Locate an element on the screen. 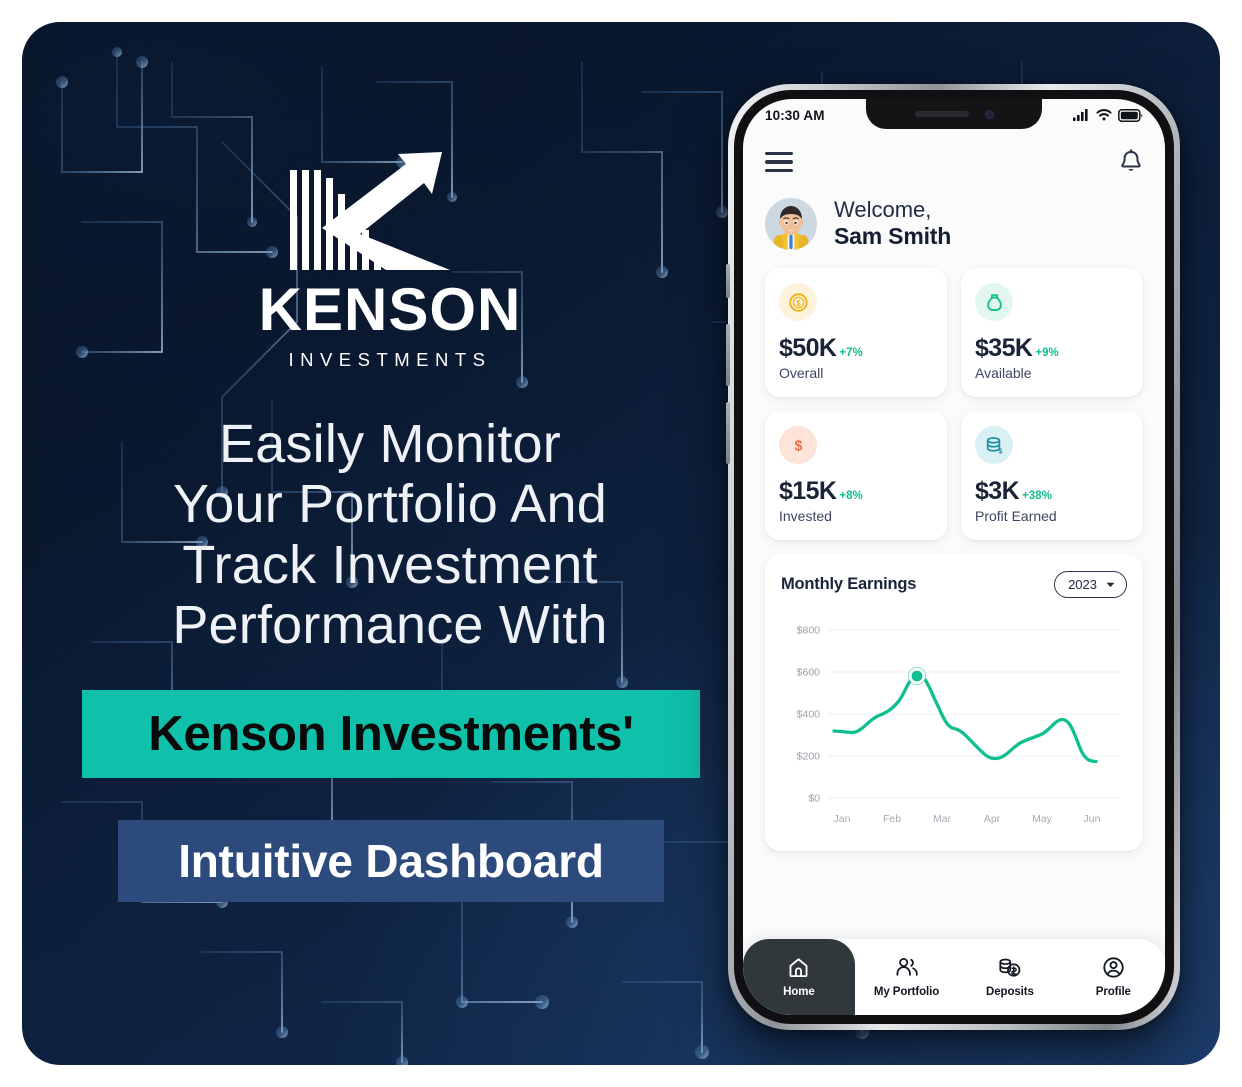  stat-amount-row: $3K +38% is located at coordinates (1052, 491).